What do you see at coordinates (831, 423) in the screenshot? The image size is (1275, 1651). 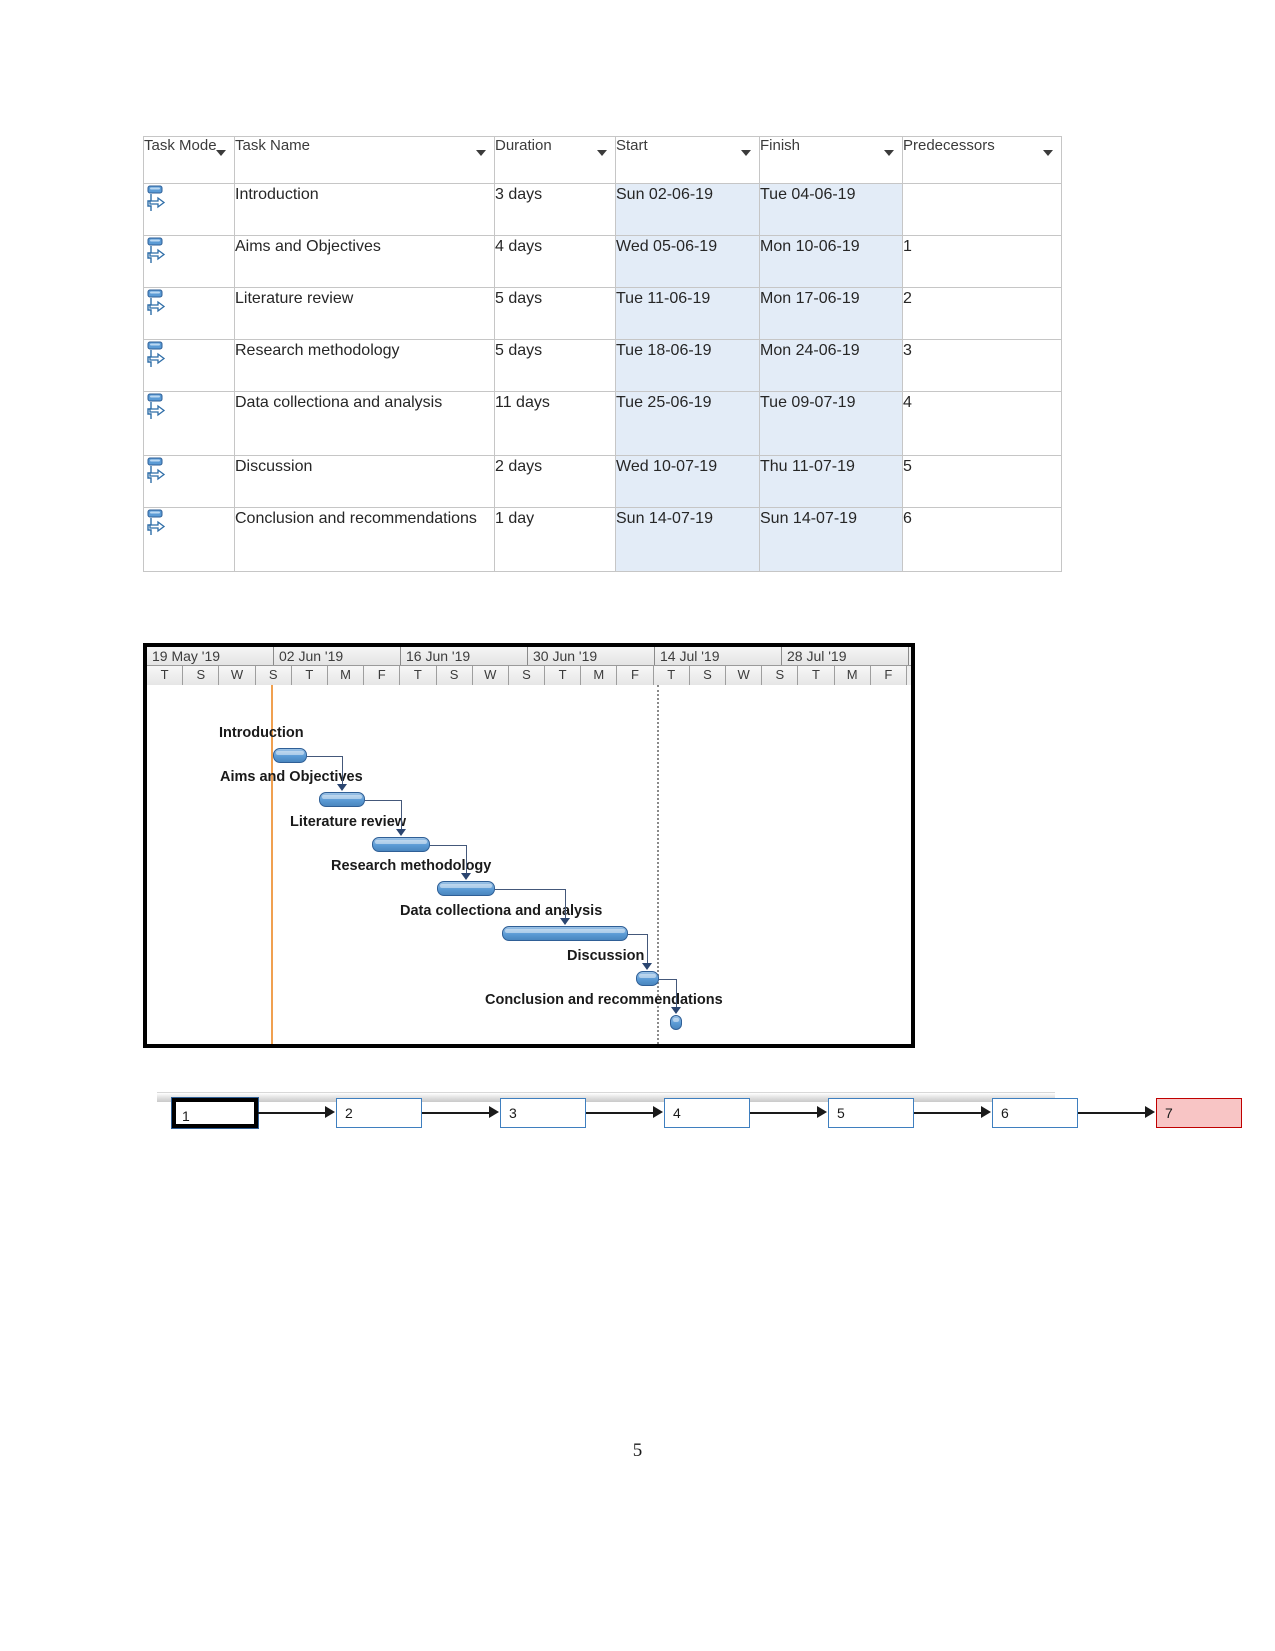 I see `cell-finish: Tue 09-07-19` at bounding box center [831, 423].